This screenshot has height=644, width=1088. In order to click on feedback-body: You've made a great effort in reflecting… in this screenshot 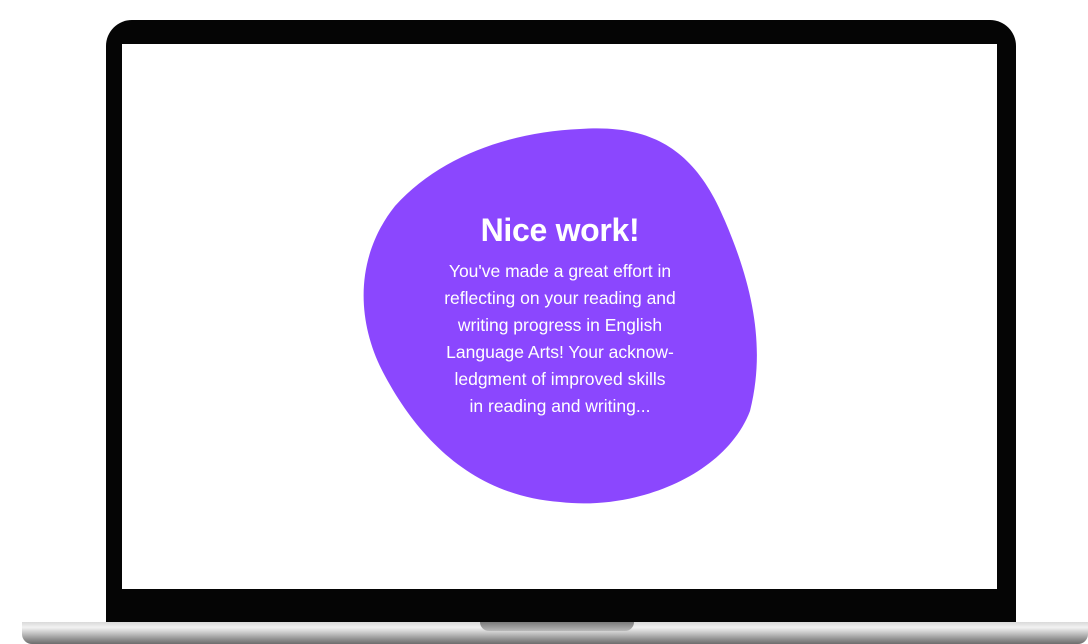, I will do `click(560, 338)`.